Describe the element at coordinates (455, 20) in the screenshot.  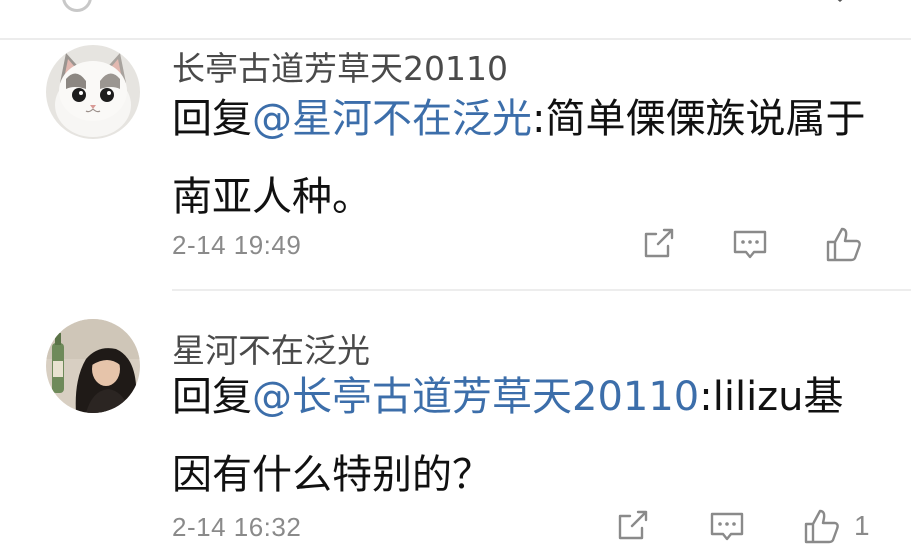
I see `top-bar` at that location.